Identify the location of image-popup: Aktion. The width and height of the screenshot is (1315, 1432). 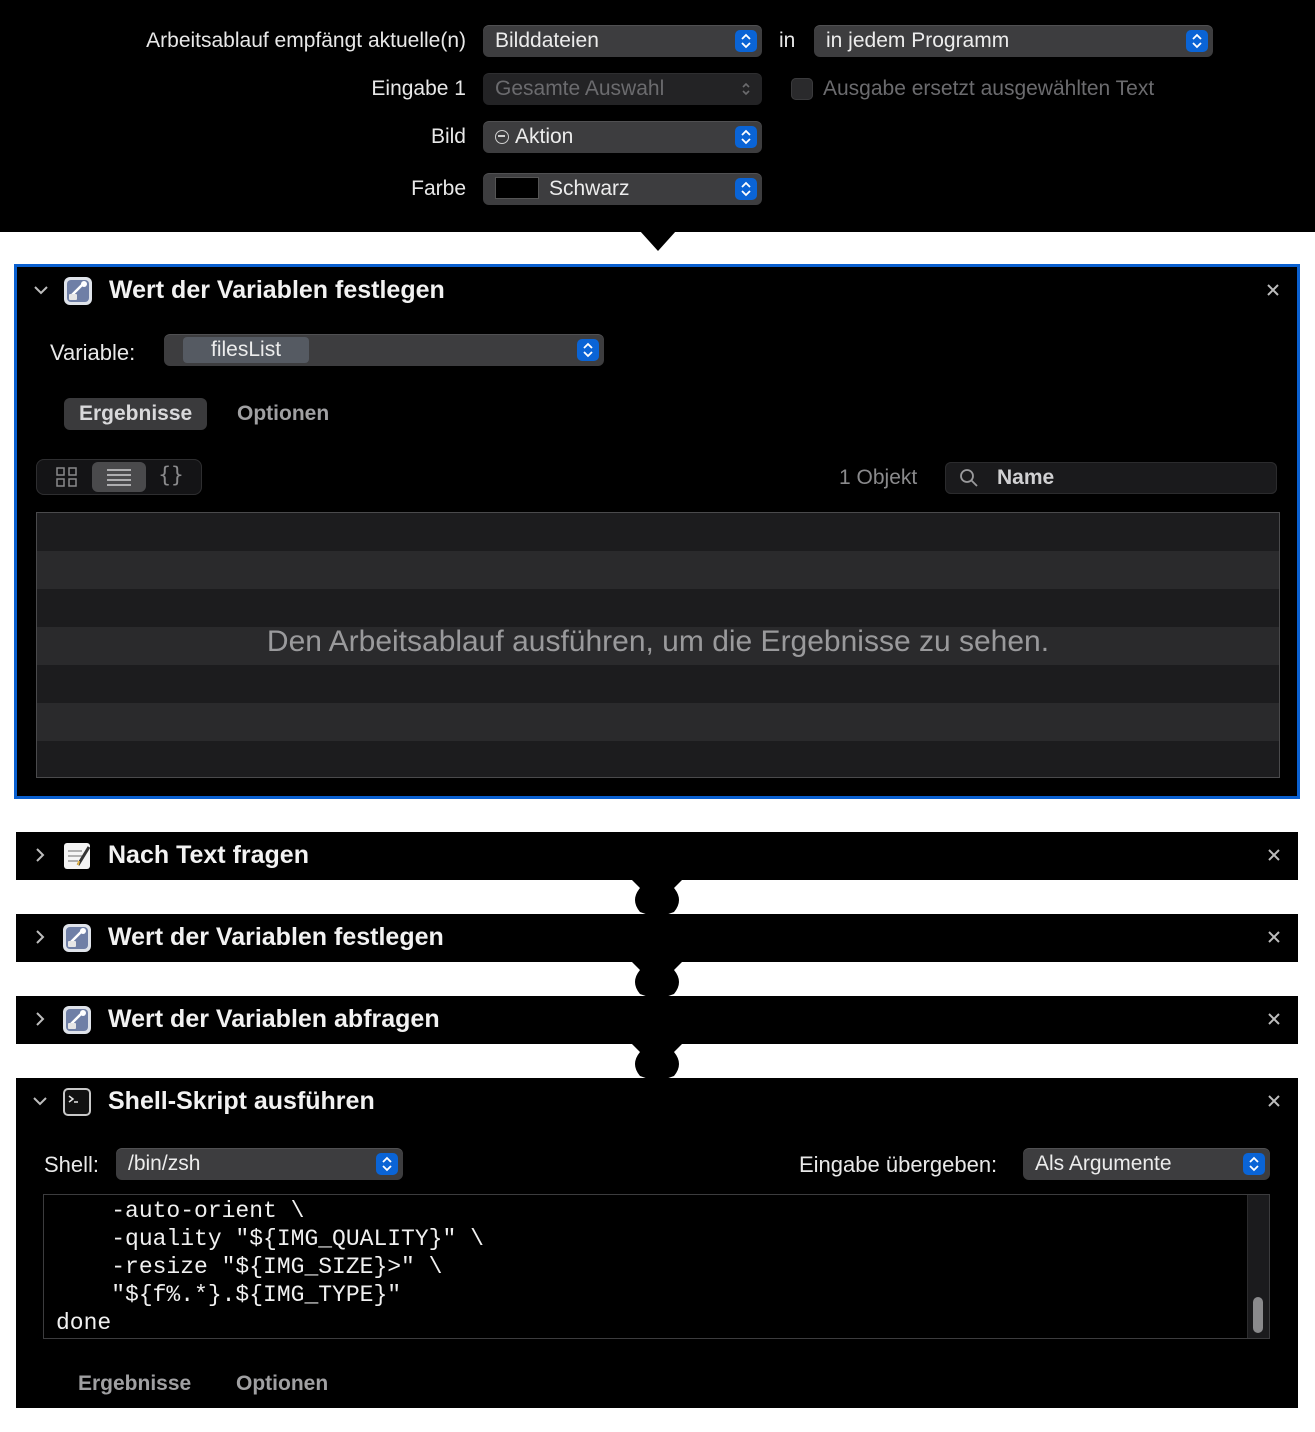
(622, 137).